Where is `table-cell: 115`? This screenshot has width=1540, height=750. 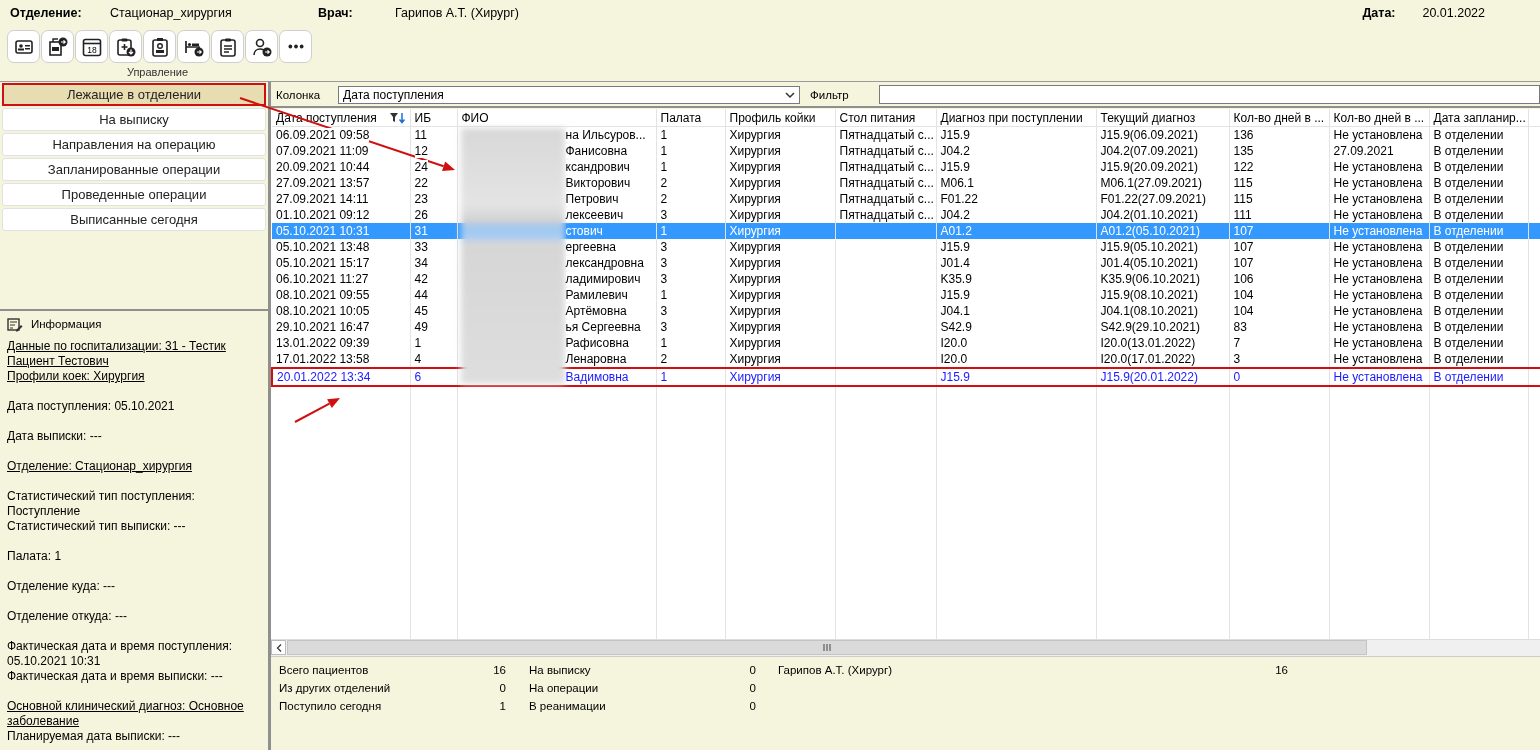 table-cell: 115 is located at coordinates (1279, 183).